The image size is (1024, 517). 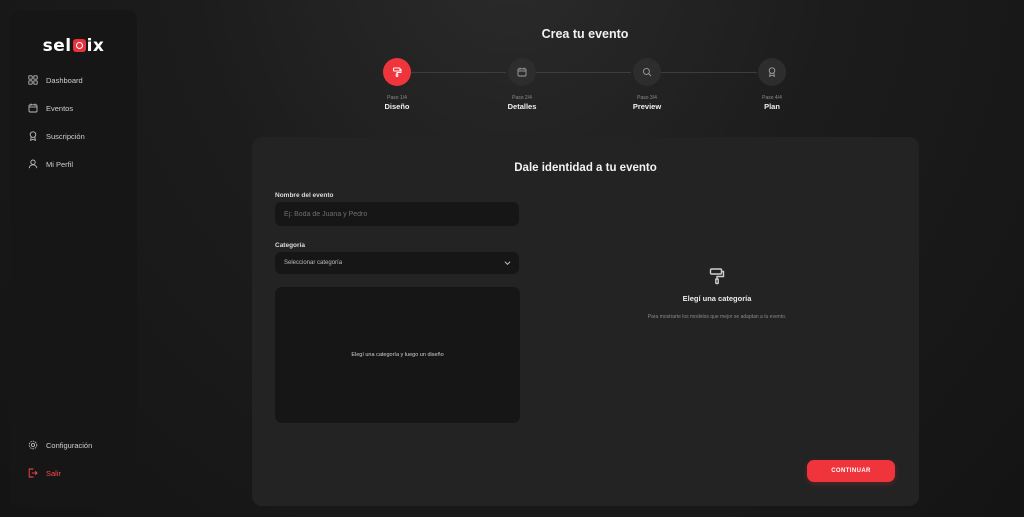 I want to click on step-diseno: Paso 1/4 Diseño, so click(x=397, y=84).